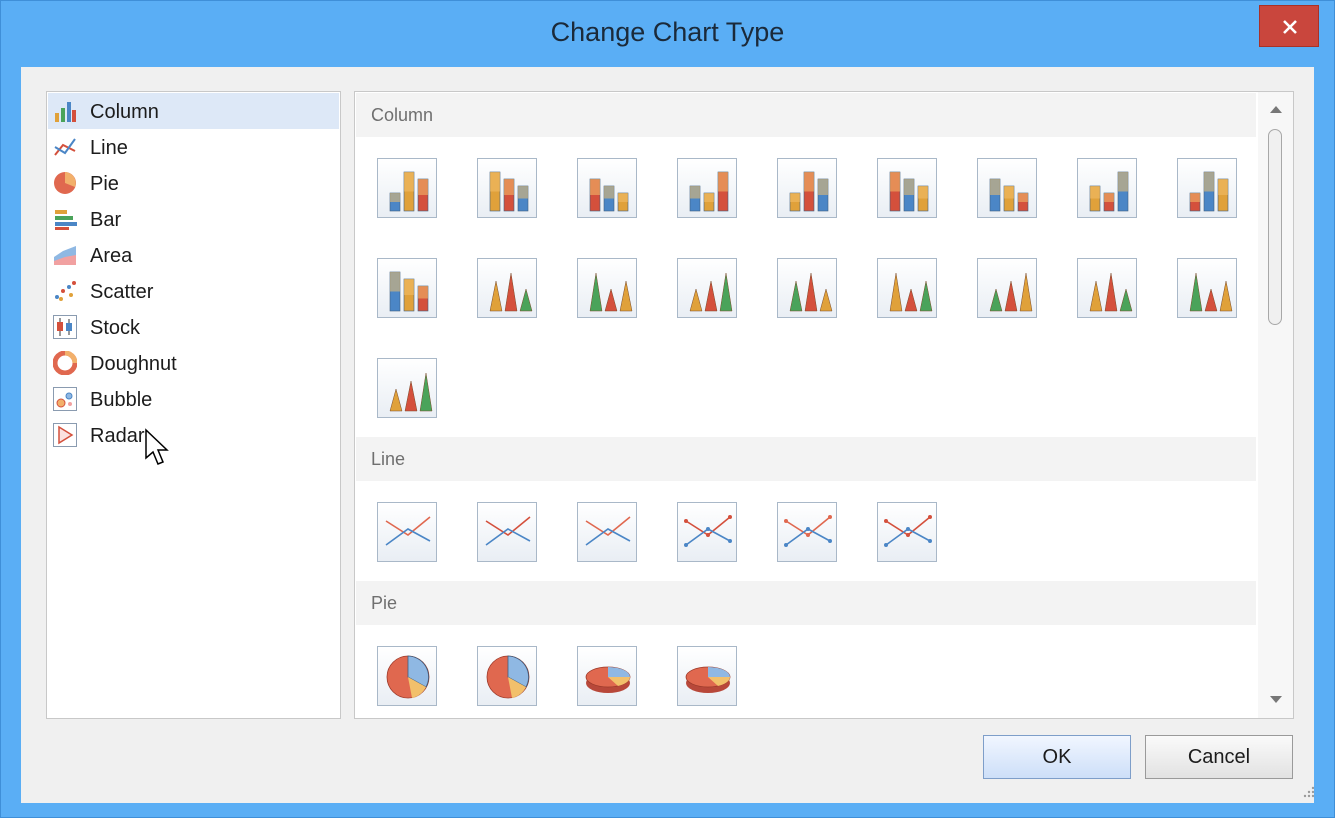 The height and width of the screenshot is (818, 1335). Describe the element at coordinates (65, 327) in the screenshot. I see `stock-chart-icon` at that location.